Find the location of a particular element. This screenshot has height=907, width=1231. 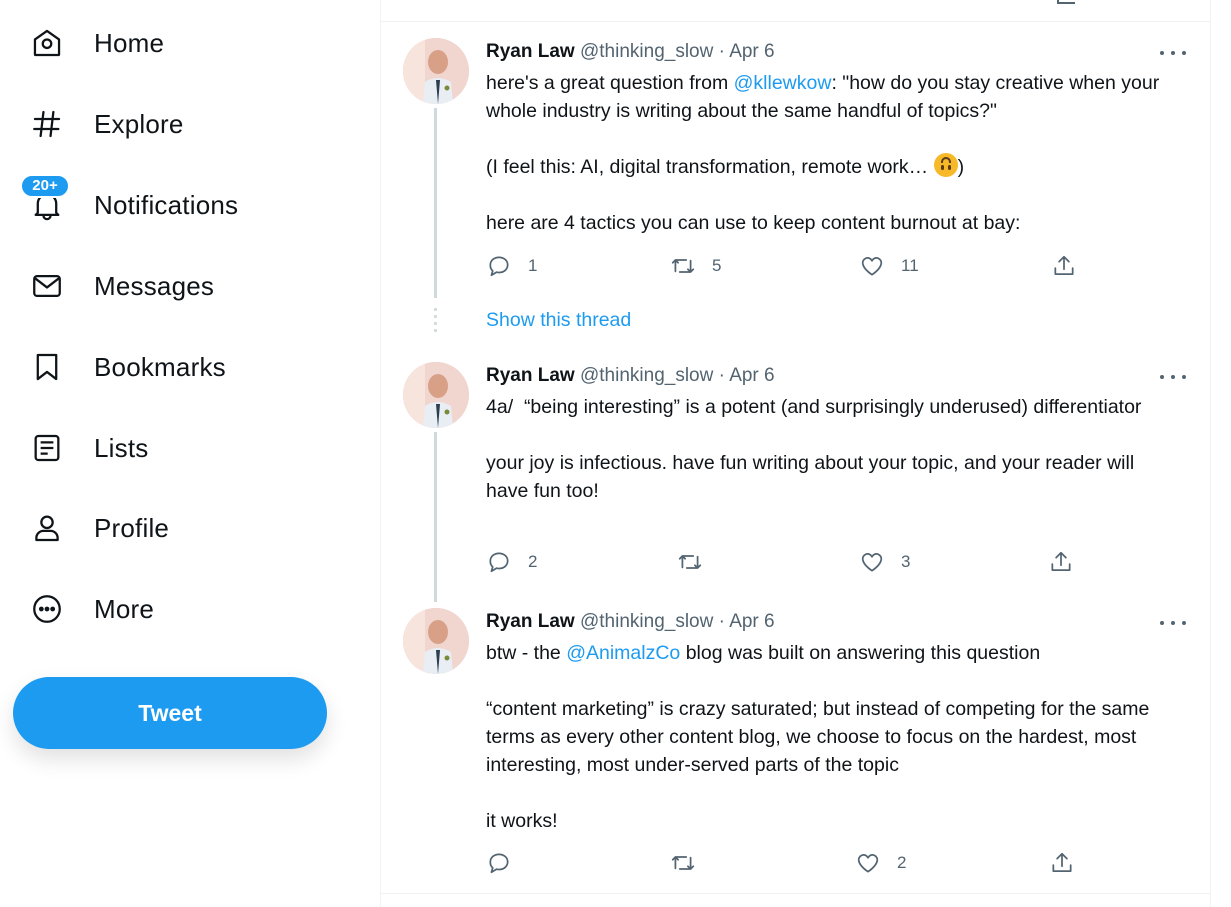

person-icon is located at coordinates (47, 528).